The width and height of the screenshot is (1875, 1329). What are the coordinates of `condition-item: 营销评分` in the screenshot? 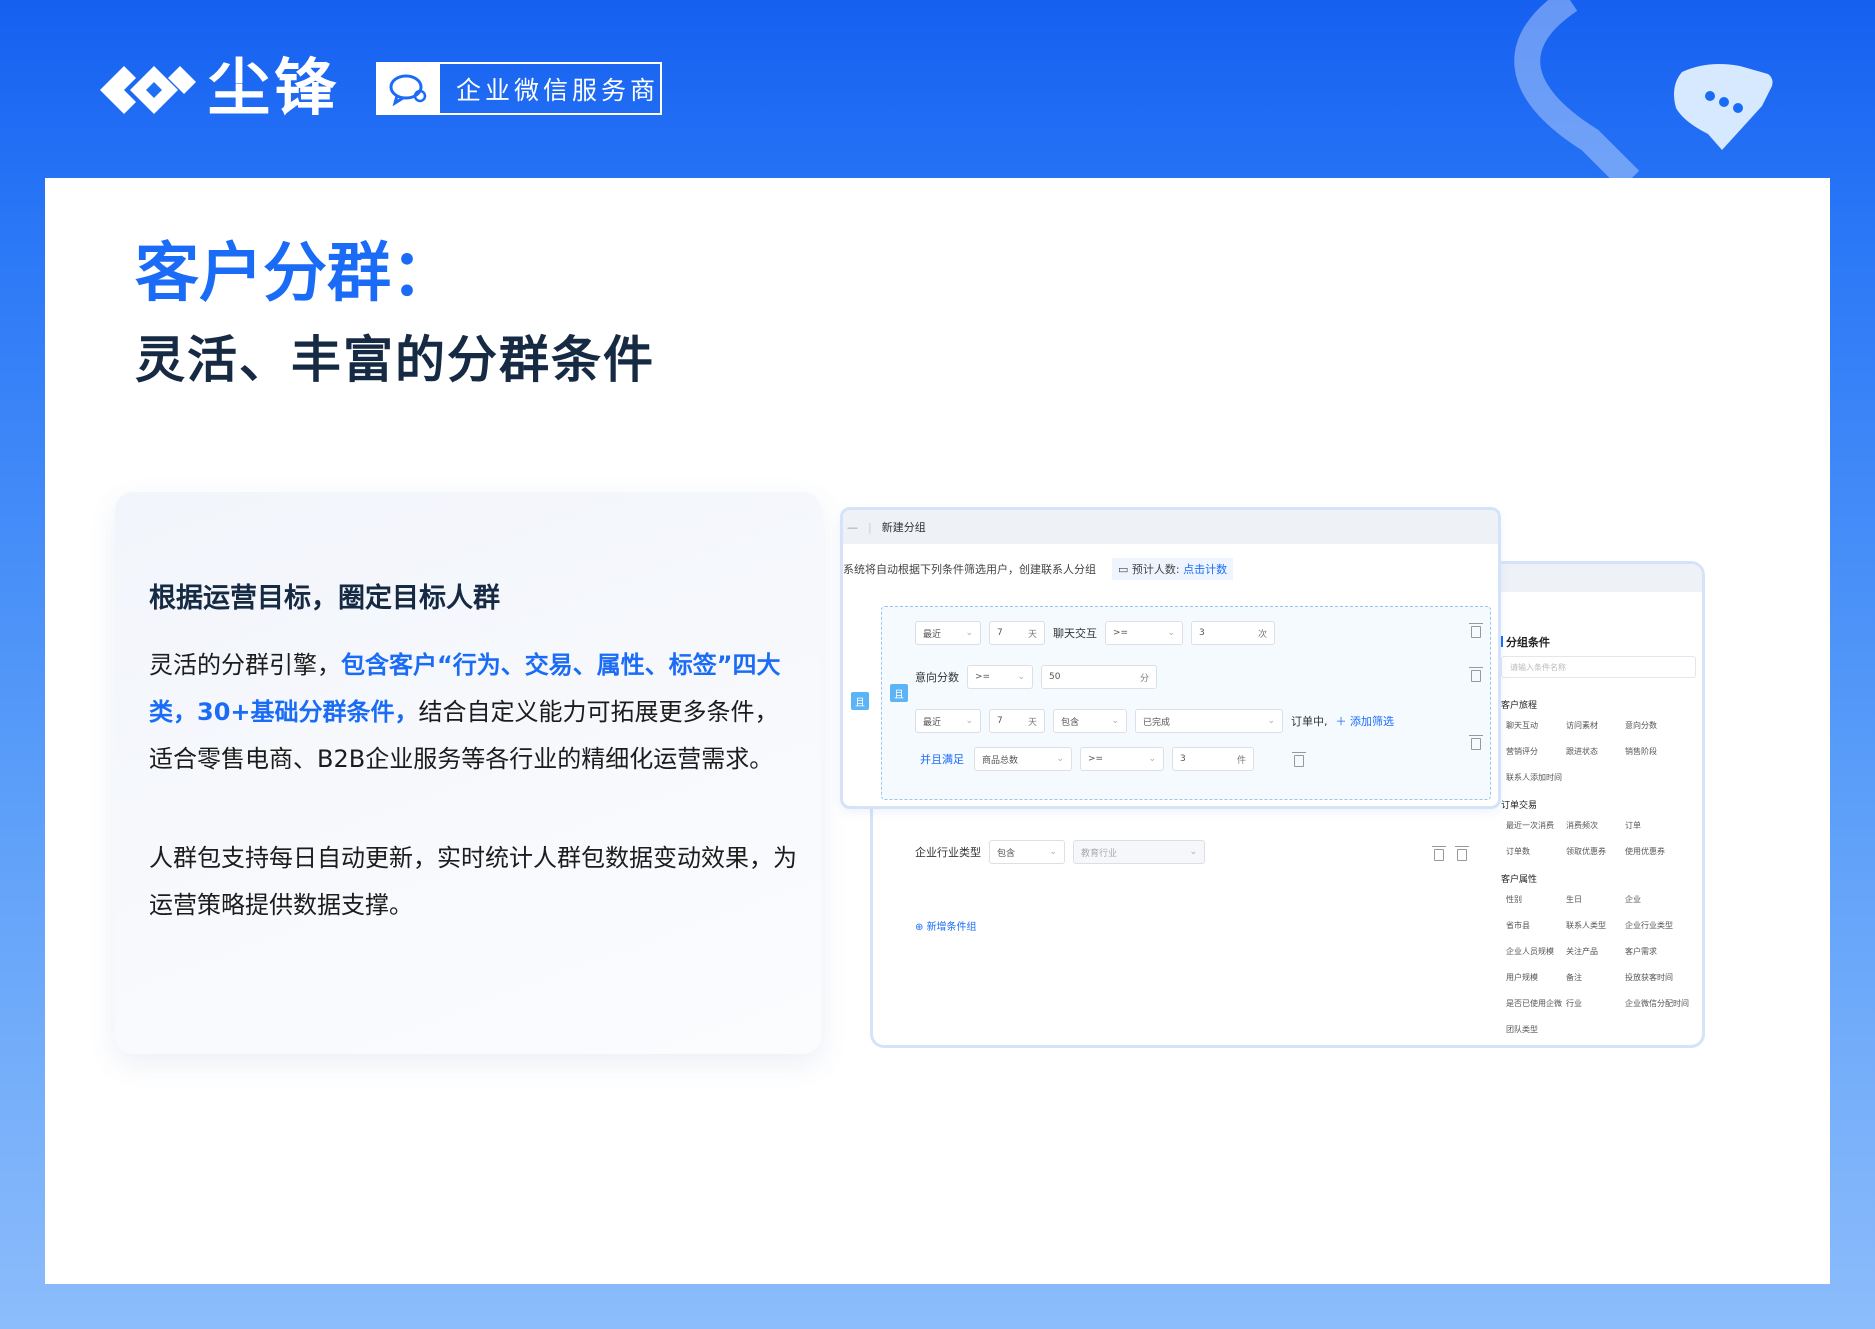 It's located at (1522, 751).